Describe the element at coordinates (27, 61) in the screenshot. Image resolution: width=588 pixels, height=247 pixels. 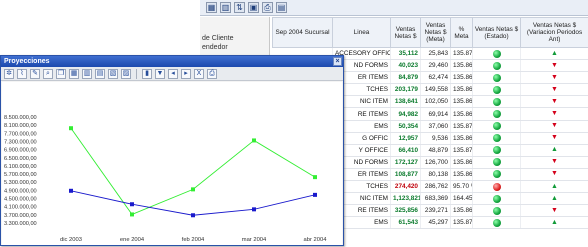
I see `window-title: Proyecciones` at that location.